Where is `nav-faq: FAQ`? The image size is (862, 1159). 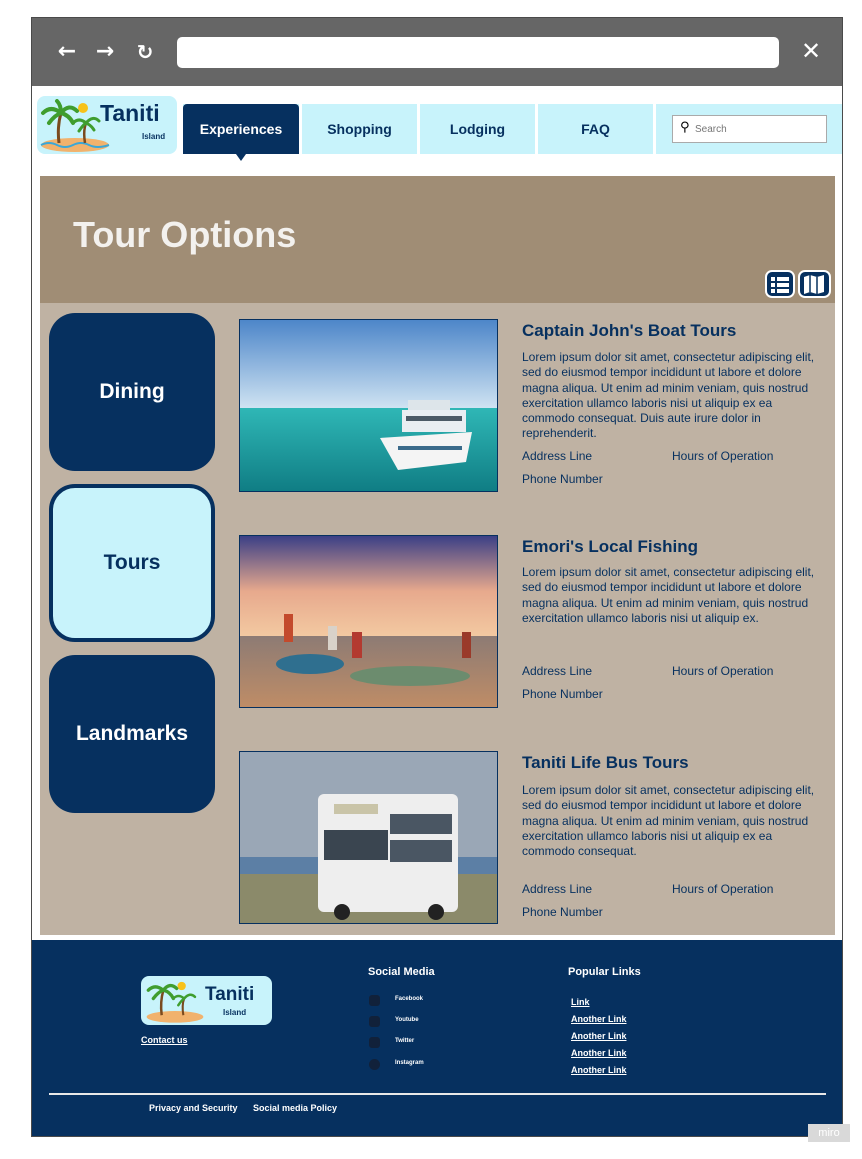 nav-faq: FAQ is located at coordinates (595, 129).